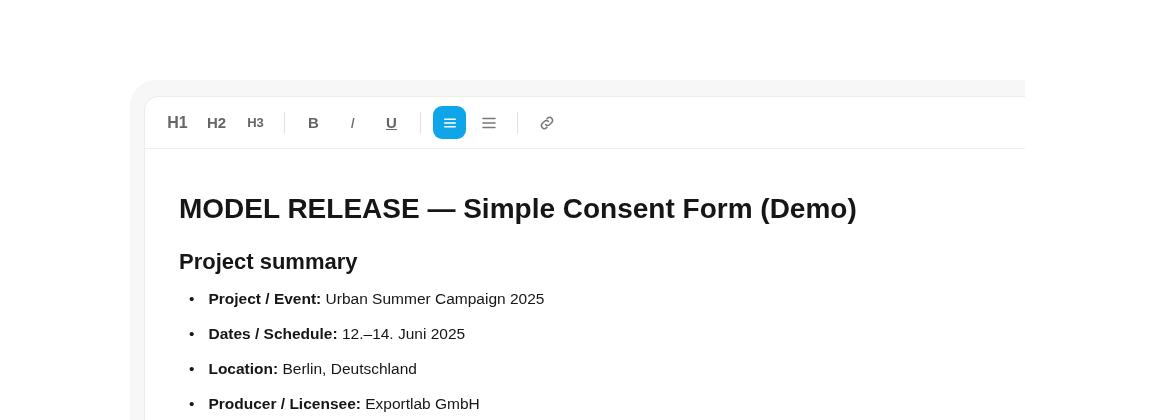 The image size is (1152, 420). Describe the element at coordinates (352, 122) in the screenshot. I see `italic-button: I` at that location.